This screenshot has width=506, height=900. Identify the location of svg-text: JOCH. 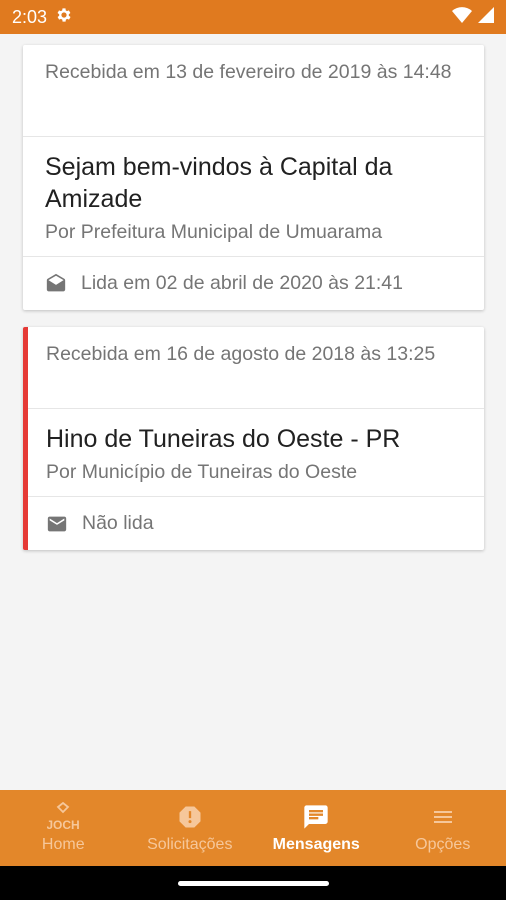
(63, 825).